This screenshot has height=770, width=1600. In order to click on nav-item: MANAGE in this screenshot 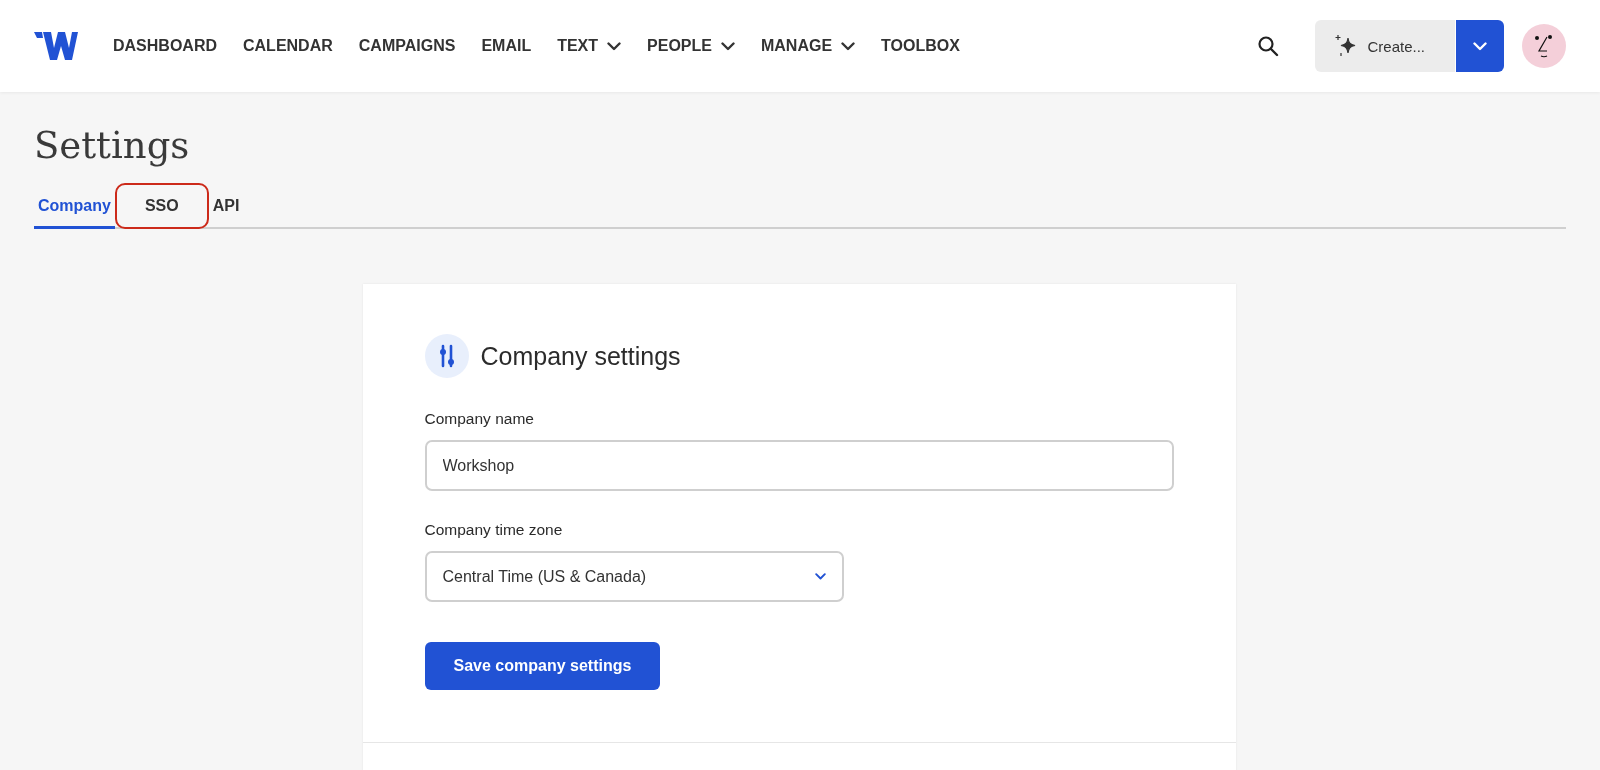, I will do `click(808, 46)`.